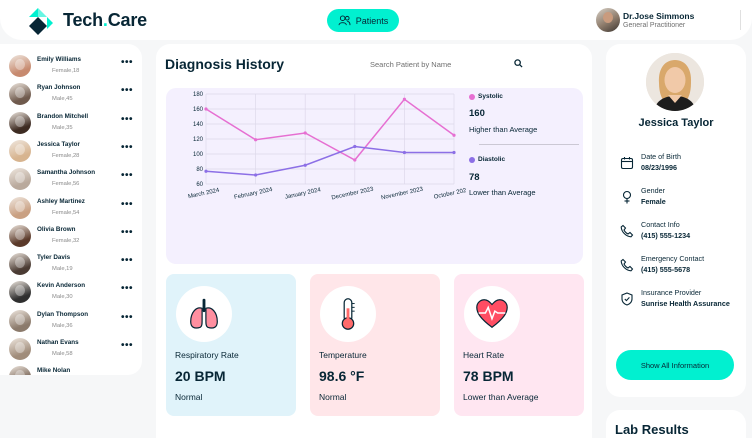 The width and height of the screenshot is (752, 438). What do you see at coordinates (329, 160) in the screenshot?
I see `series-line-diastolic` at bounding box center [329, 160].